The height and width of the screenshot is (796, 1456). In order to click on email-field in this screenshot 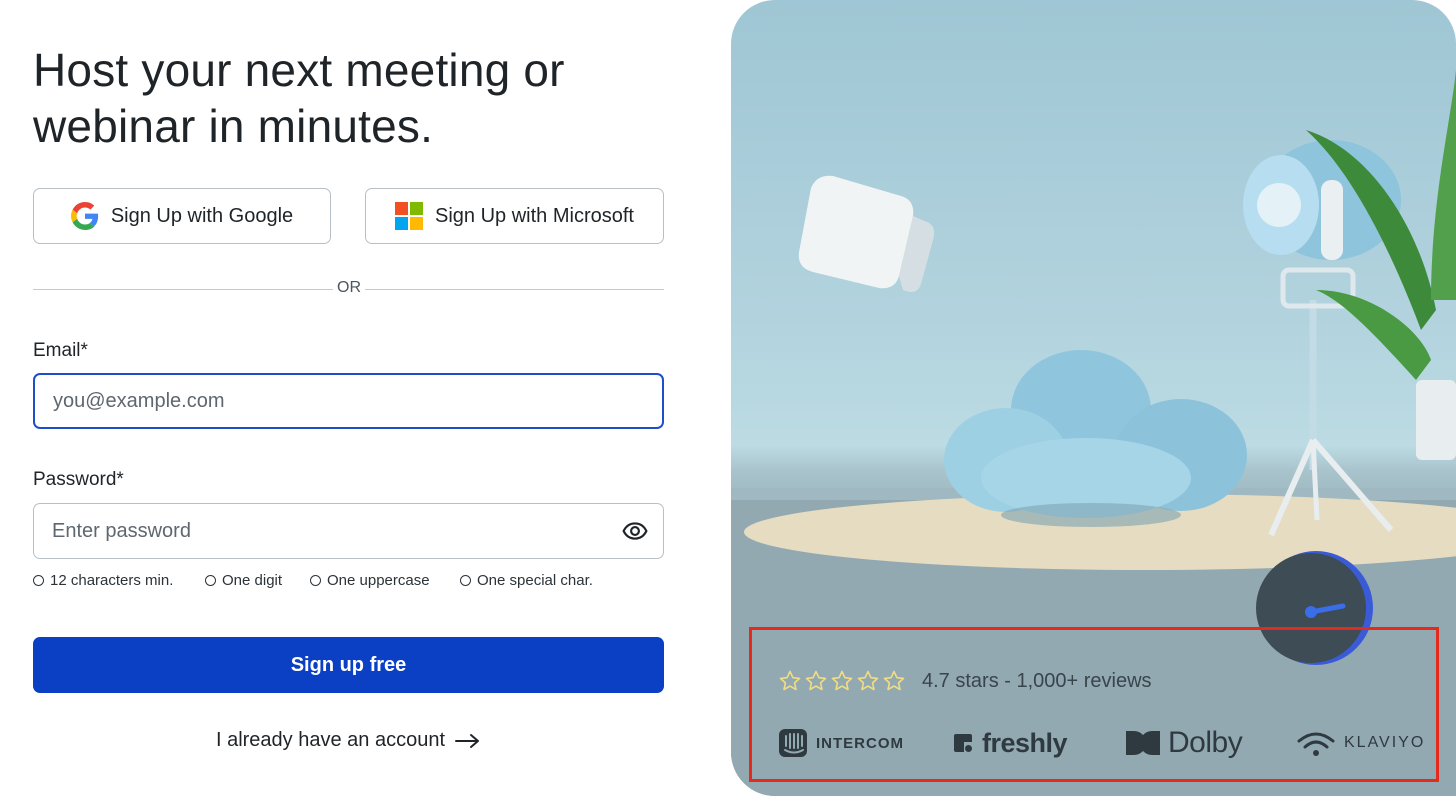, I will do `click(348, 401)`.